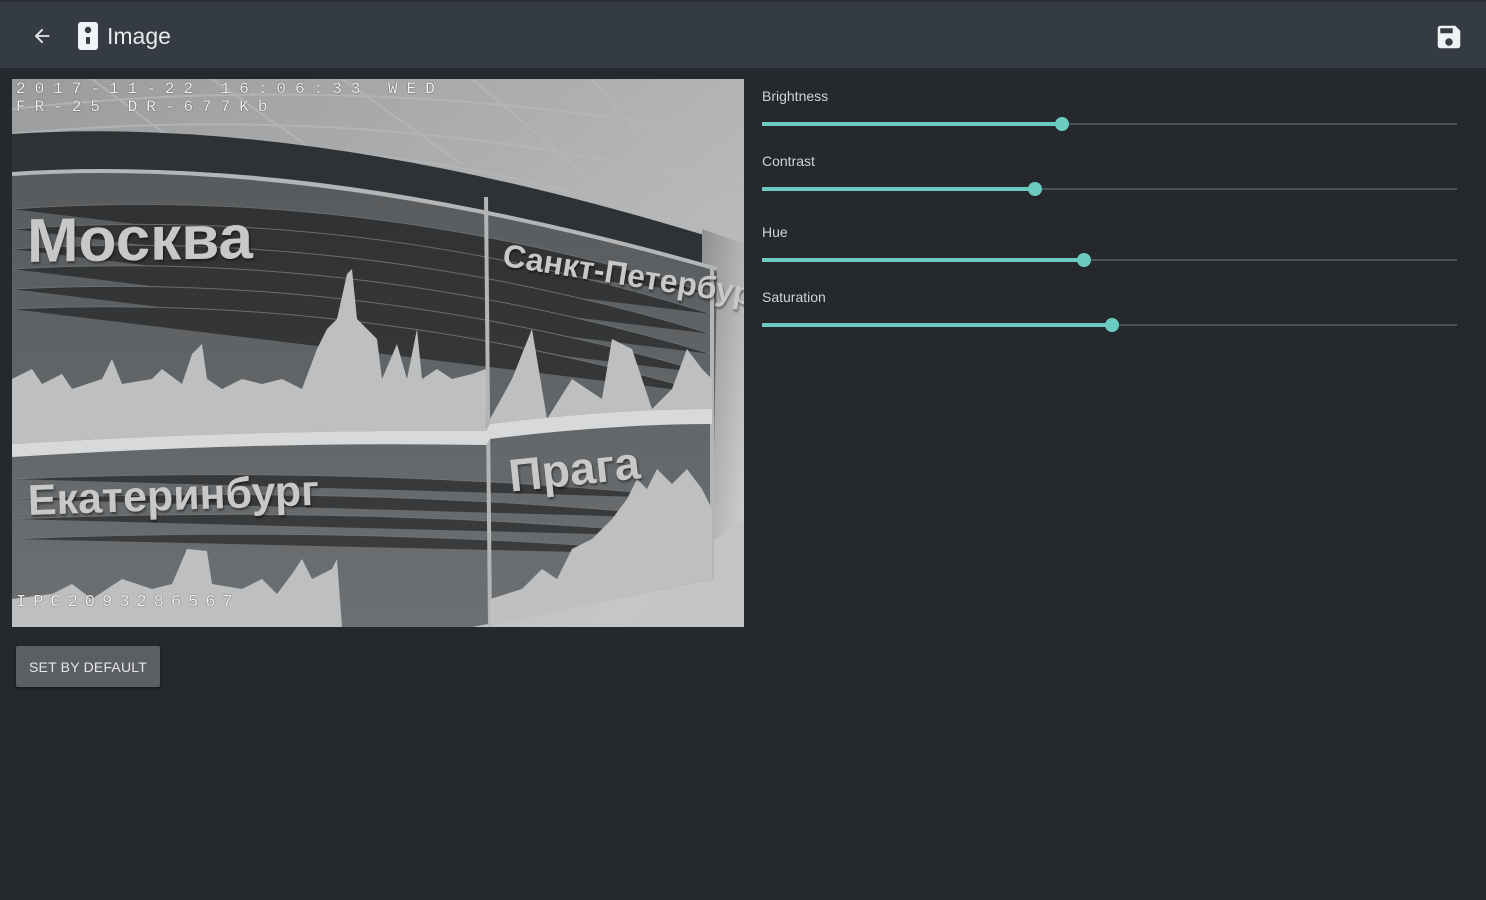 This screenshot has width=1486, height=900. I want to click on save-button, so click(1449, 37).